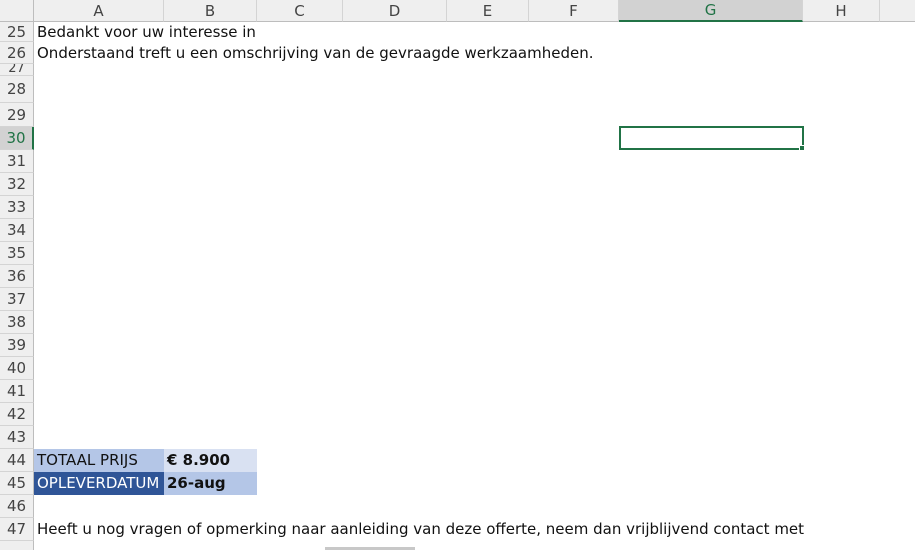 The image size is (915, 550). What do you see at coordinates (17, 483) in the screenshot?
I see `row-header-45: 45` at bounding box center [17, 483].